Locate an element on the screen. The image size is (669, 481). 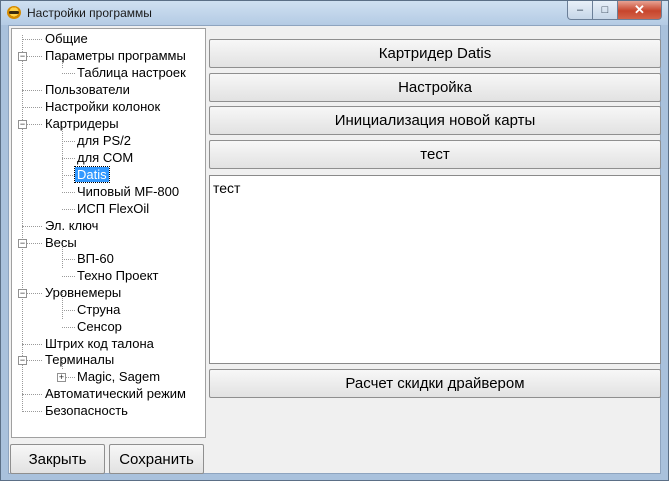
close-icon: ✕ is located at coordinates (639, 9).